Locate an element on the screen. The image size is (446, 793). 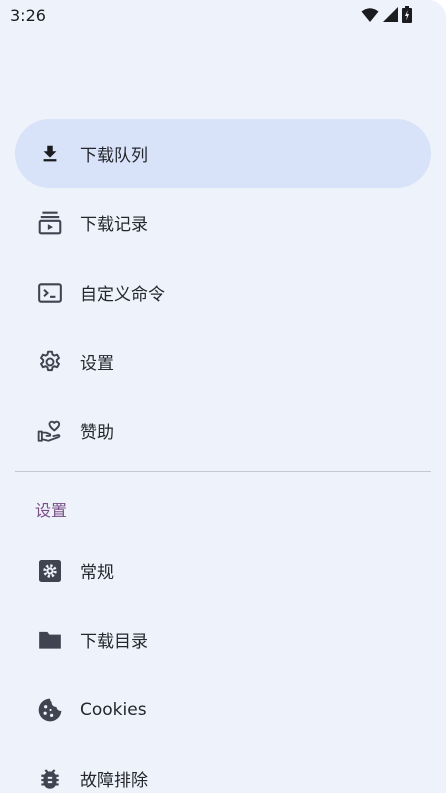
gear-icon is located at coordinates (50, 362).